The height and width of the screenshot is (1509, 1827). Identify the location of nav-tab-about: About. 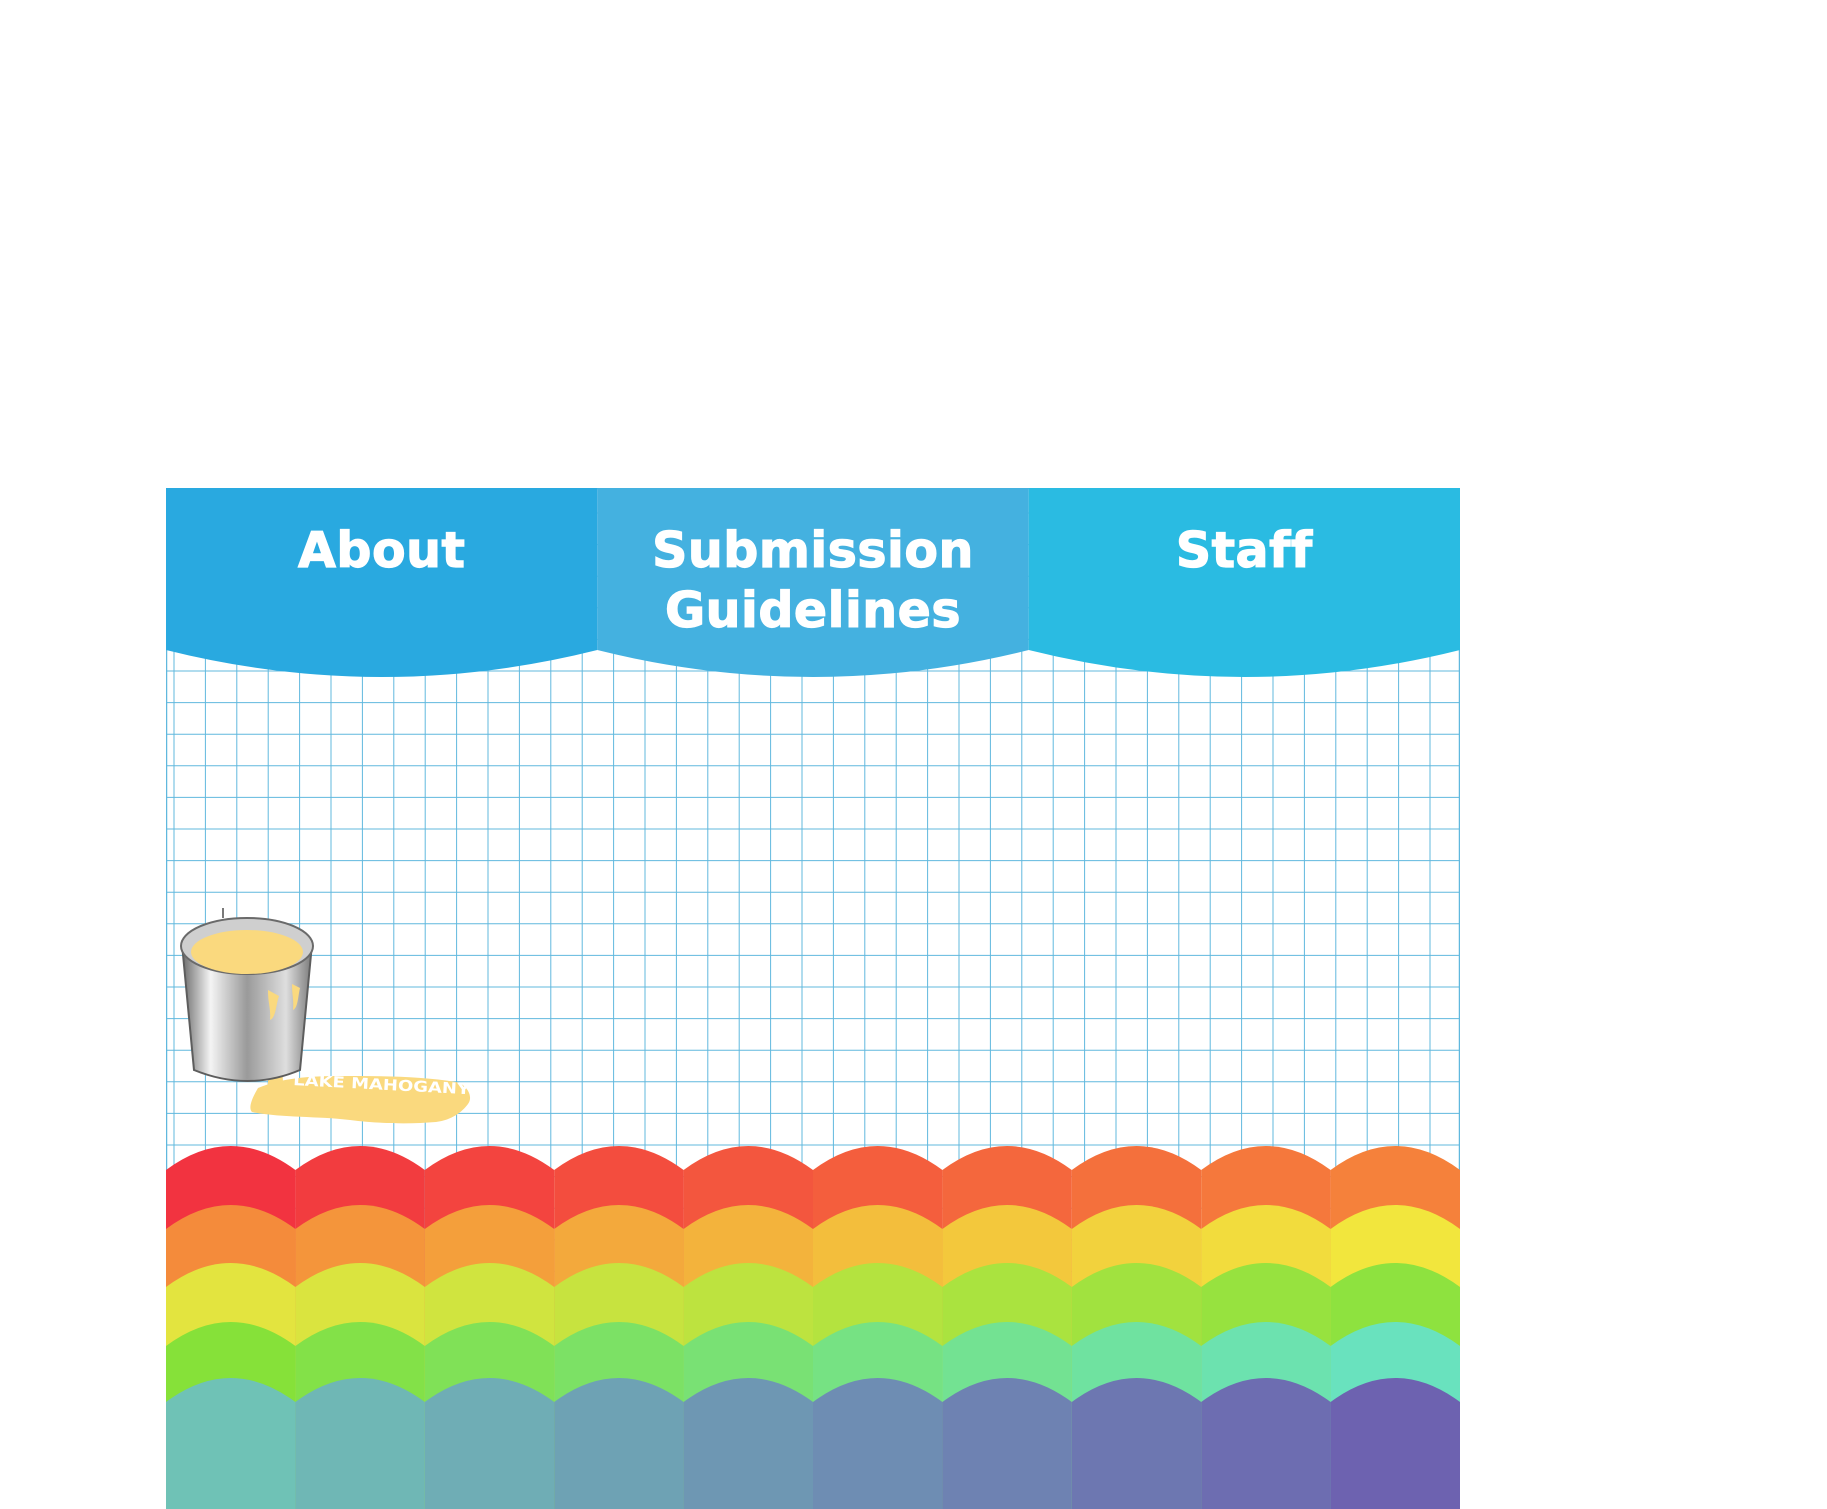
(382, 582).